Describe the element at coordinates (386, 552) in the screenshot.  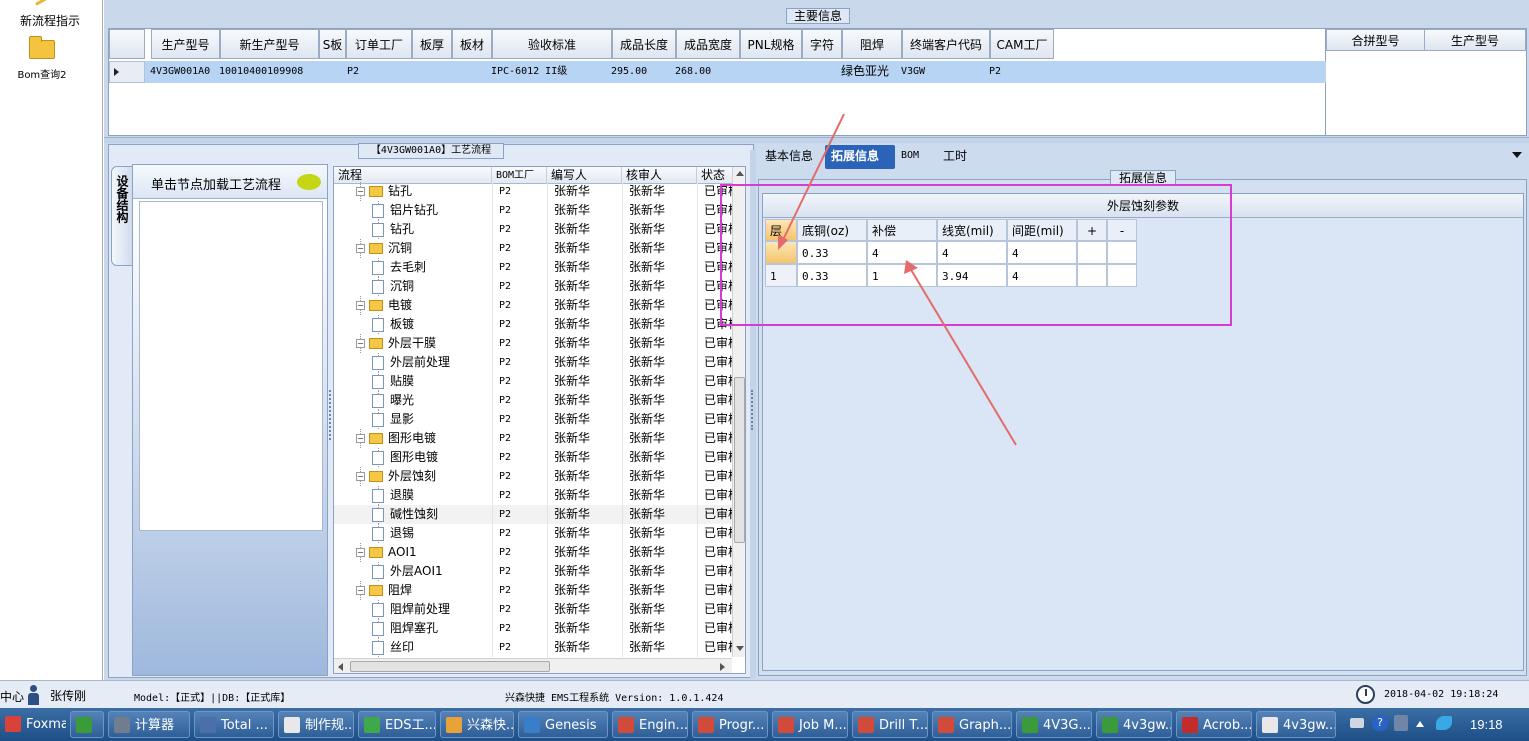
I see `tree-node: − AOI1` at that location.